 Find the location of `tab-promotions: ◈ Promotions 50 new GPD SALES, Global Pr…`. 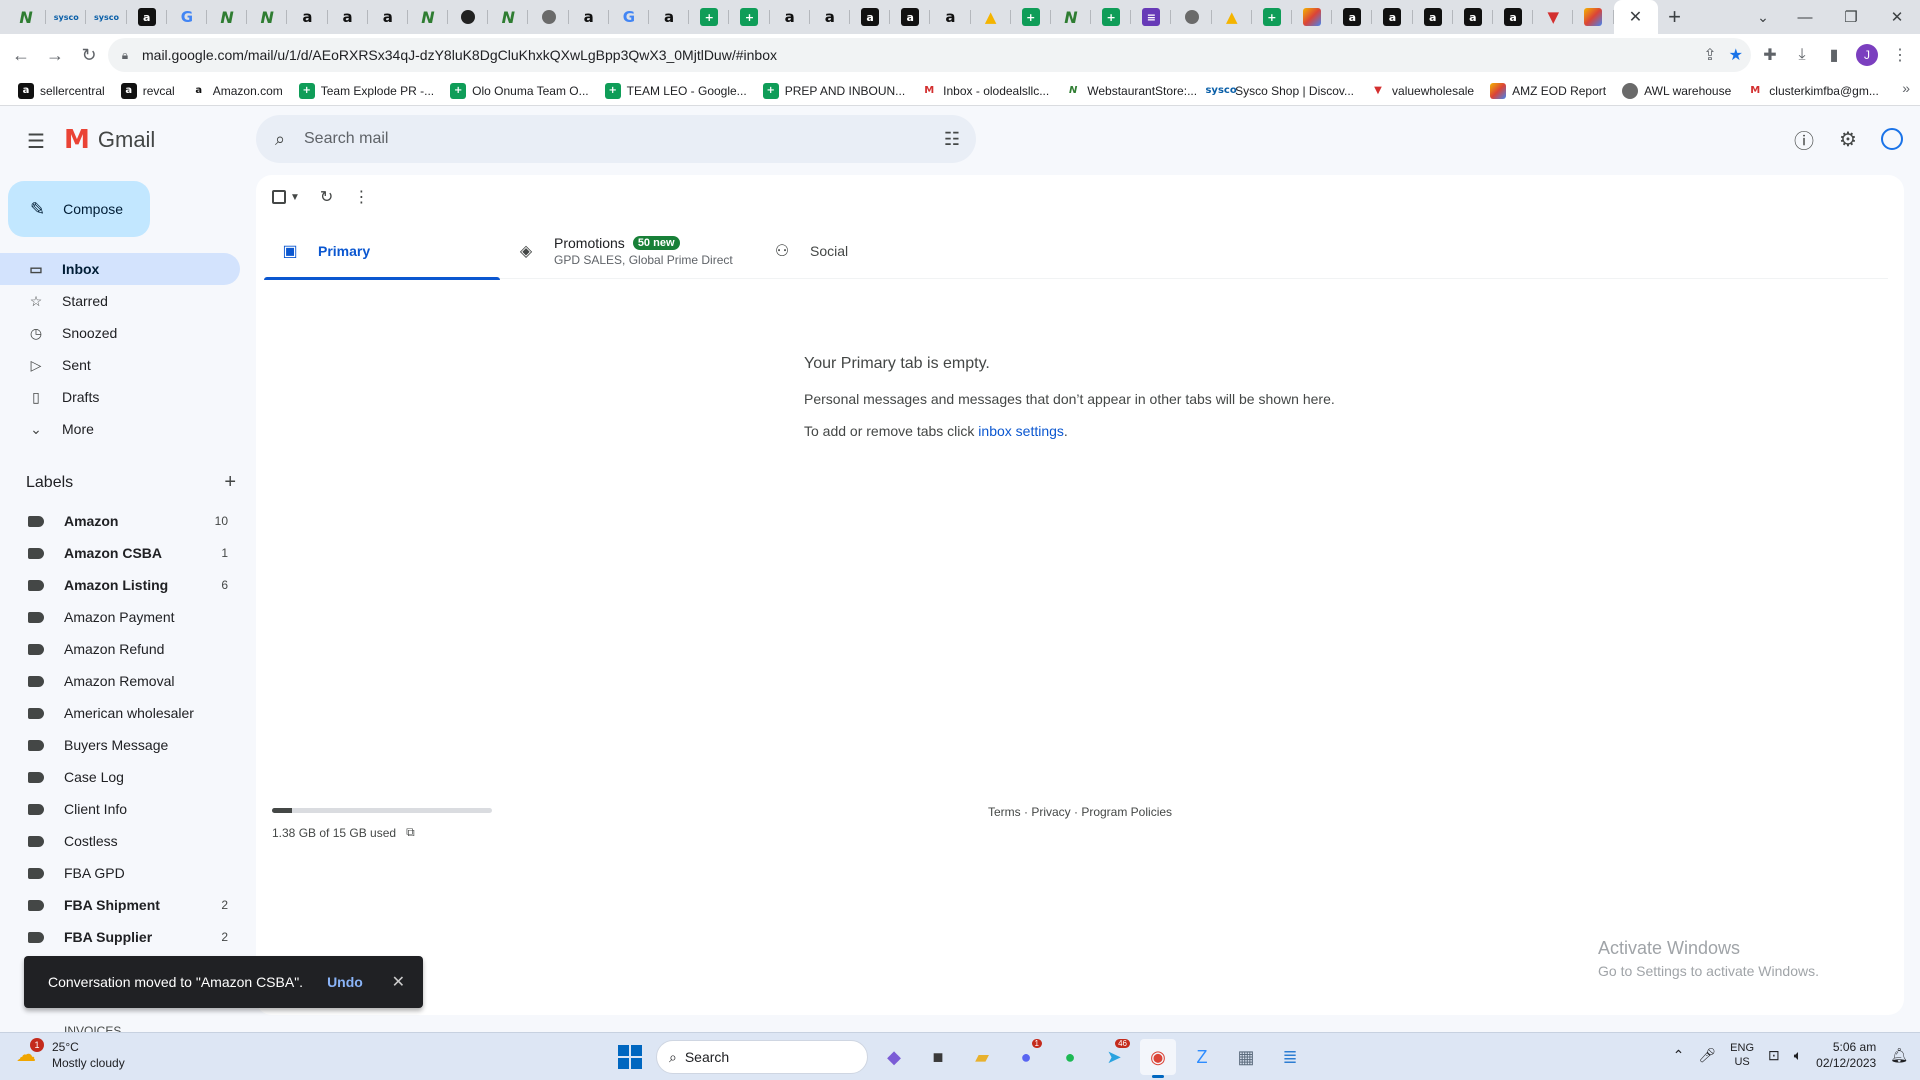

tab-promotions: ◈ Promotions 50 new GPD SALES, Global Pr… is located at coordinates (628, 251).